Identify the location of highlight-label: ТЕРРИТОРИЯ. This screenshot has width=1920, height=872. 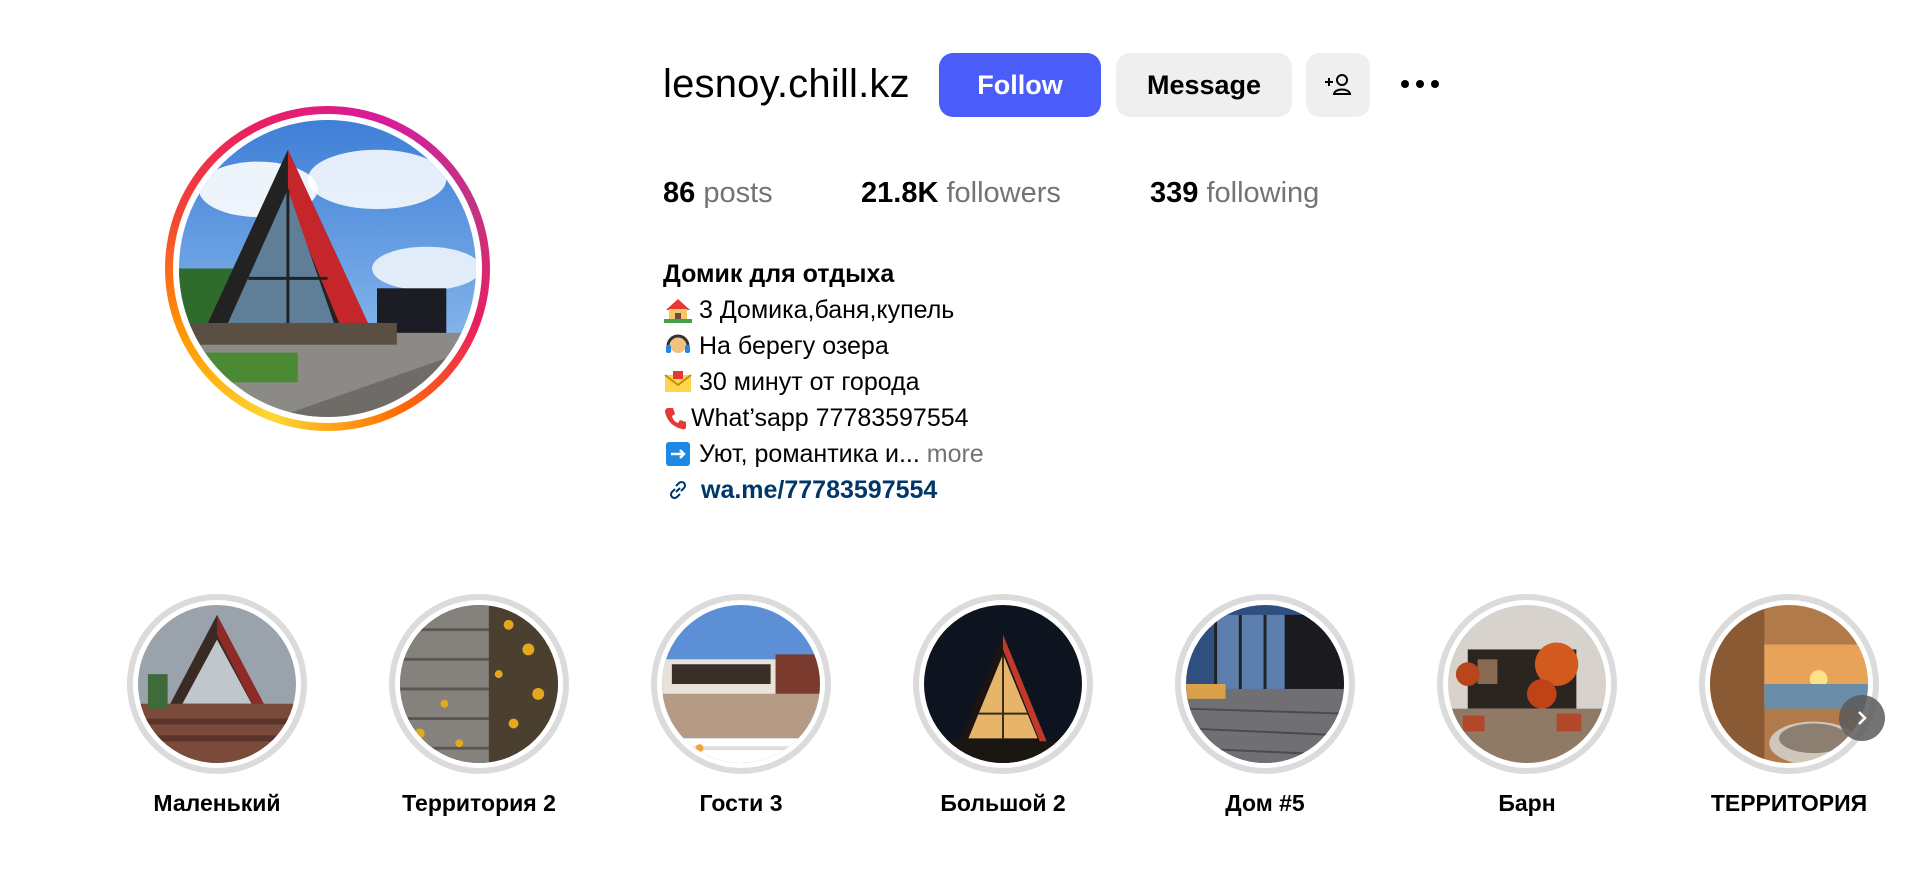
(1789, 803).